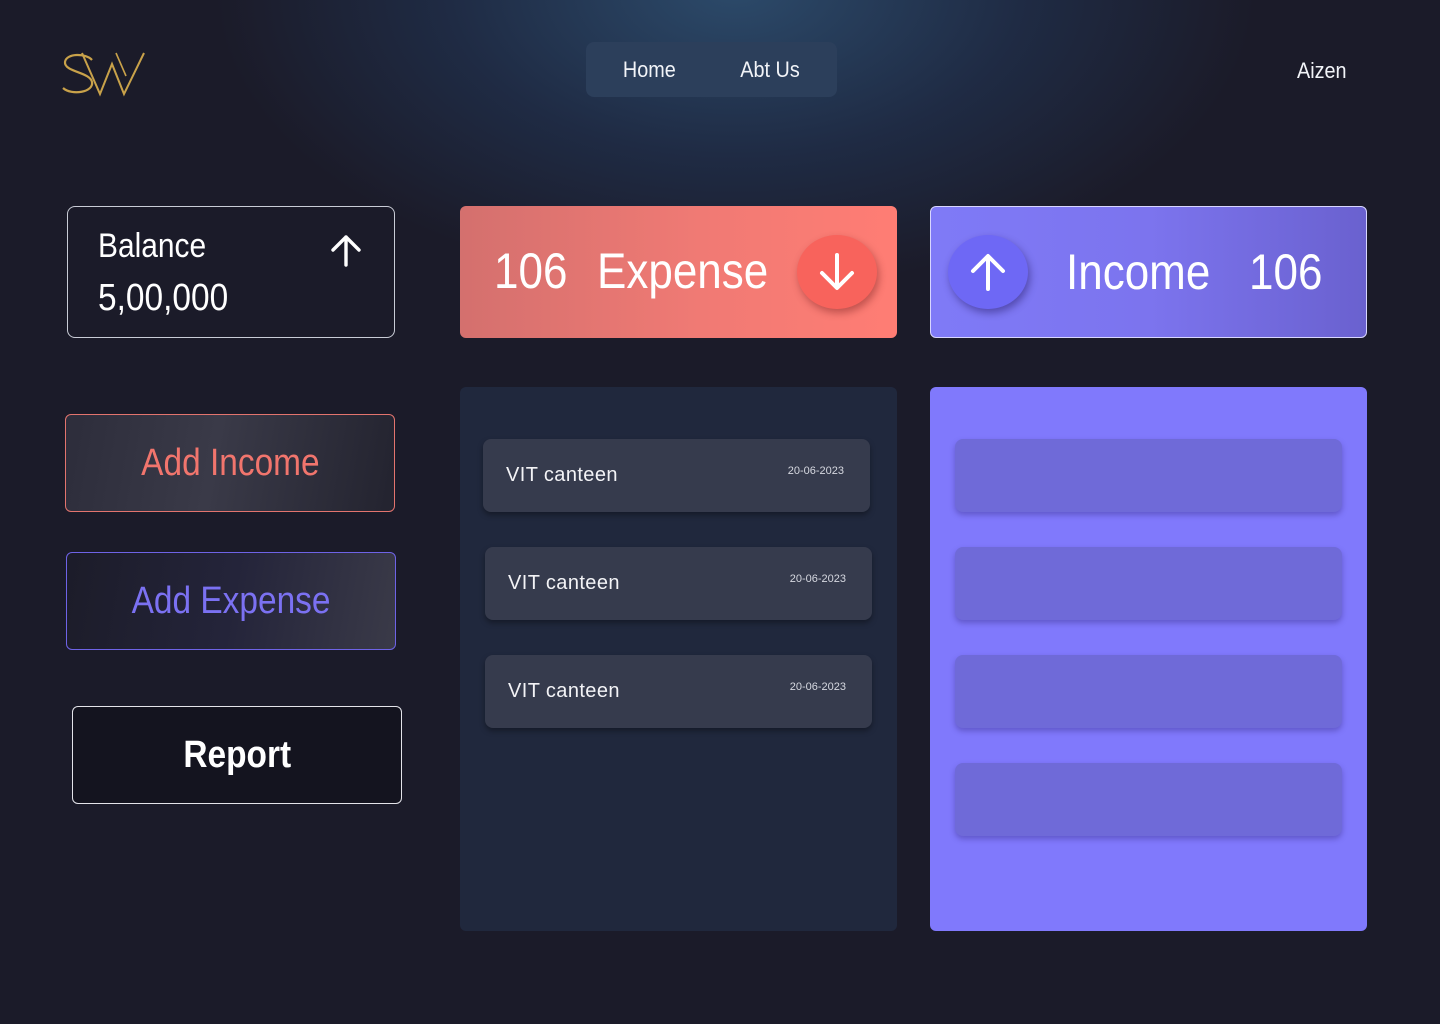  I want to click on income-count: 106, so click(1286, 272).